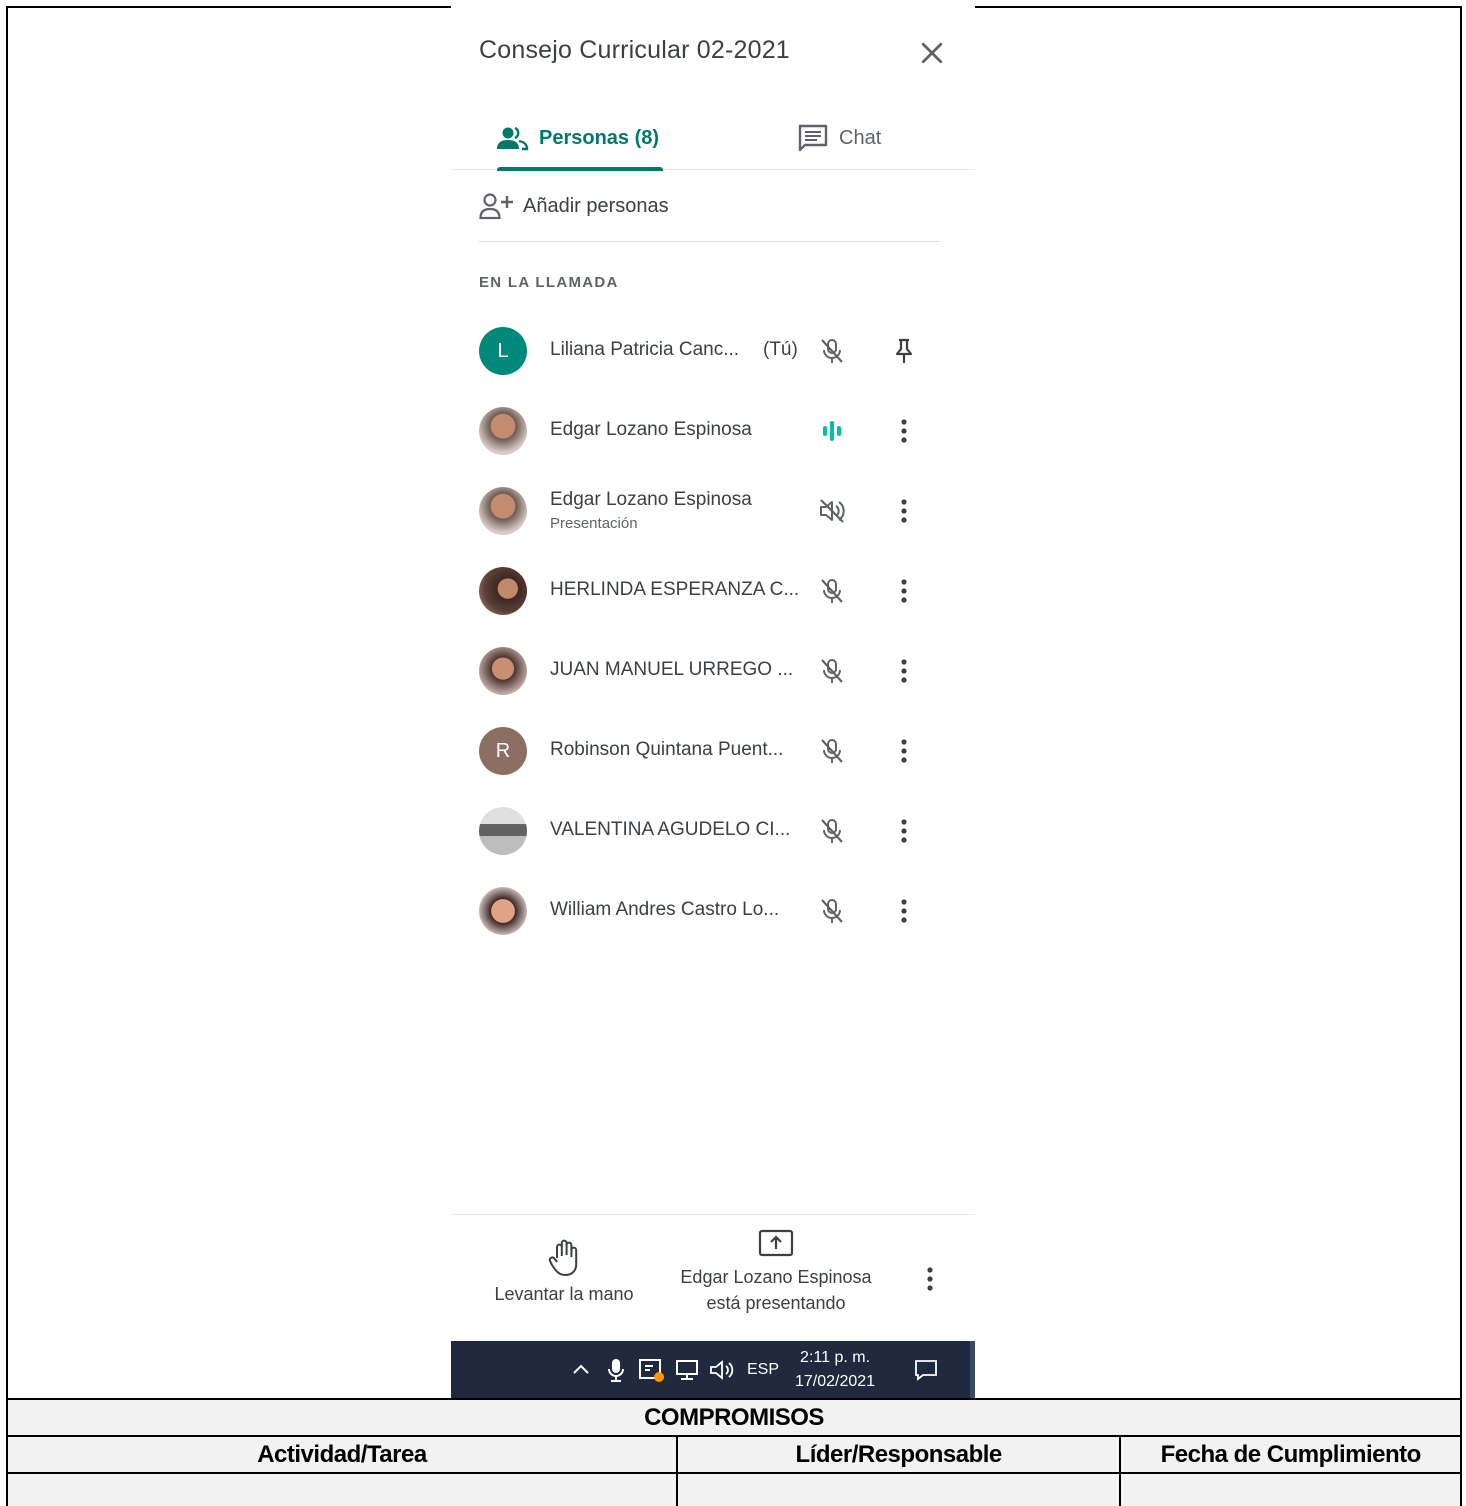 Image resolution: width=1466 pixels, height=1506 pixels. What do you see at coordinates (580, 169) in the screenshot?
I see `active-tab-indicator` at bounding box center [580, 169].